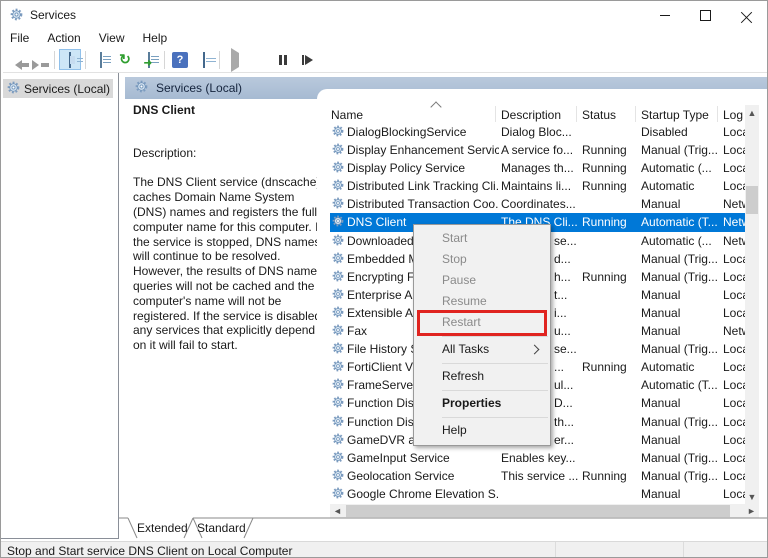 The image size is (768, 558). I want to click on console-tree-button, so click(71, 59).